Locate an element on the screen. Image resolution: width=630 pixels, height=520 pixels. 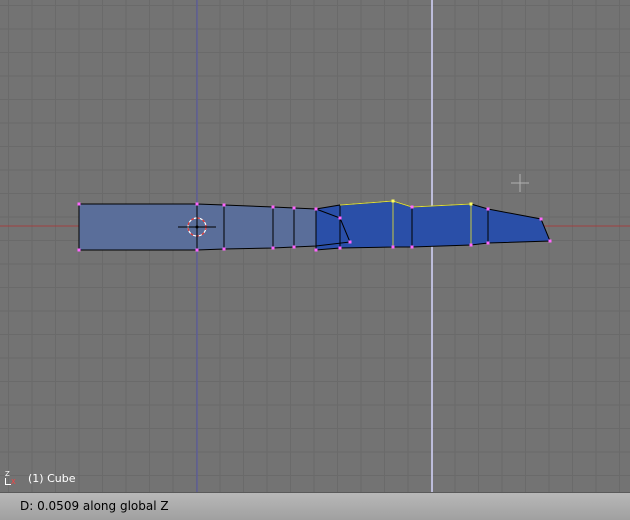
axis-orientation-icon: Z X is located at coordinates (13, 479).